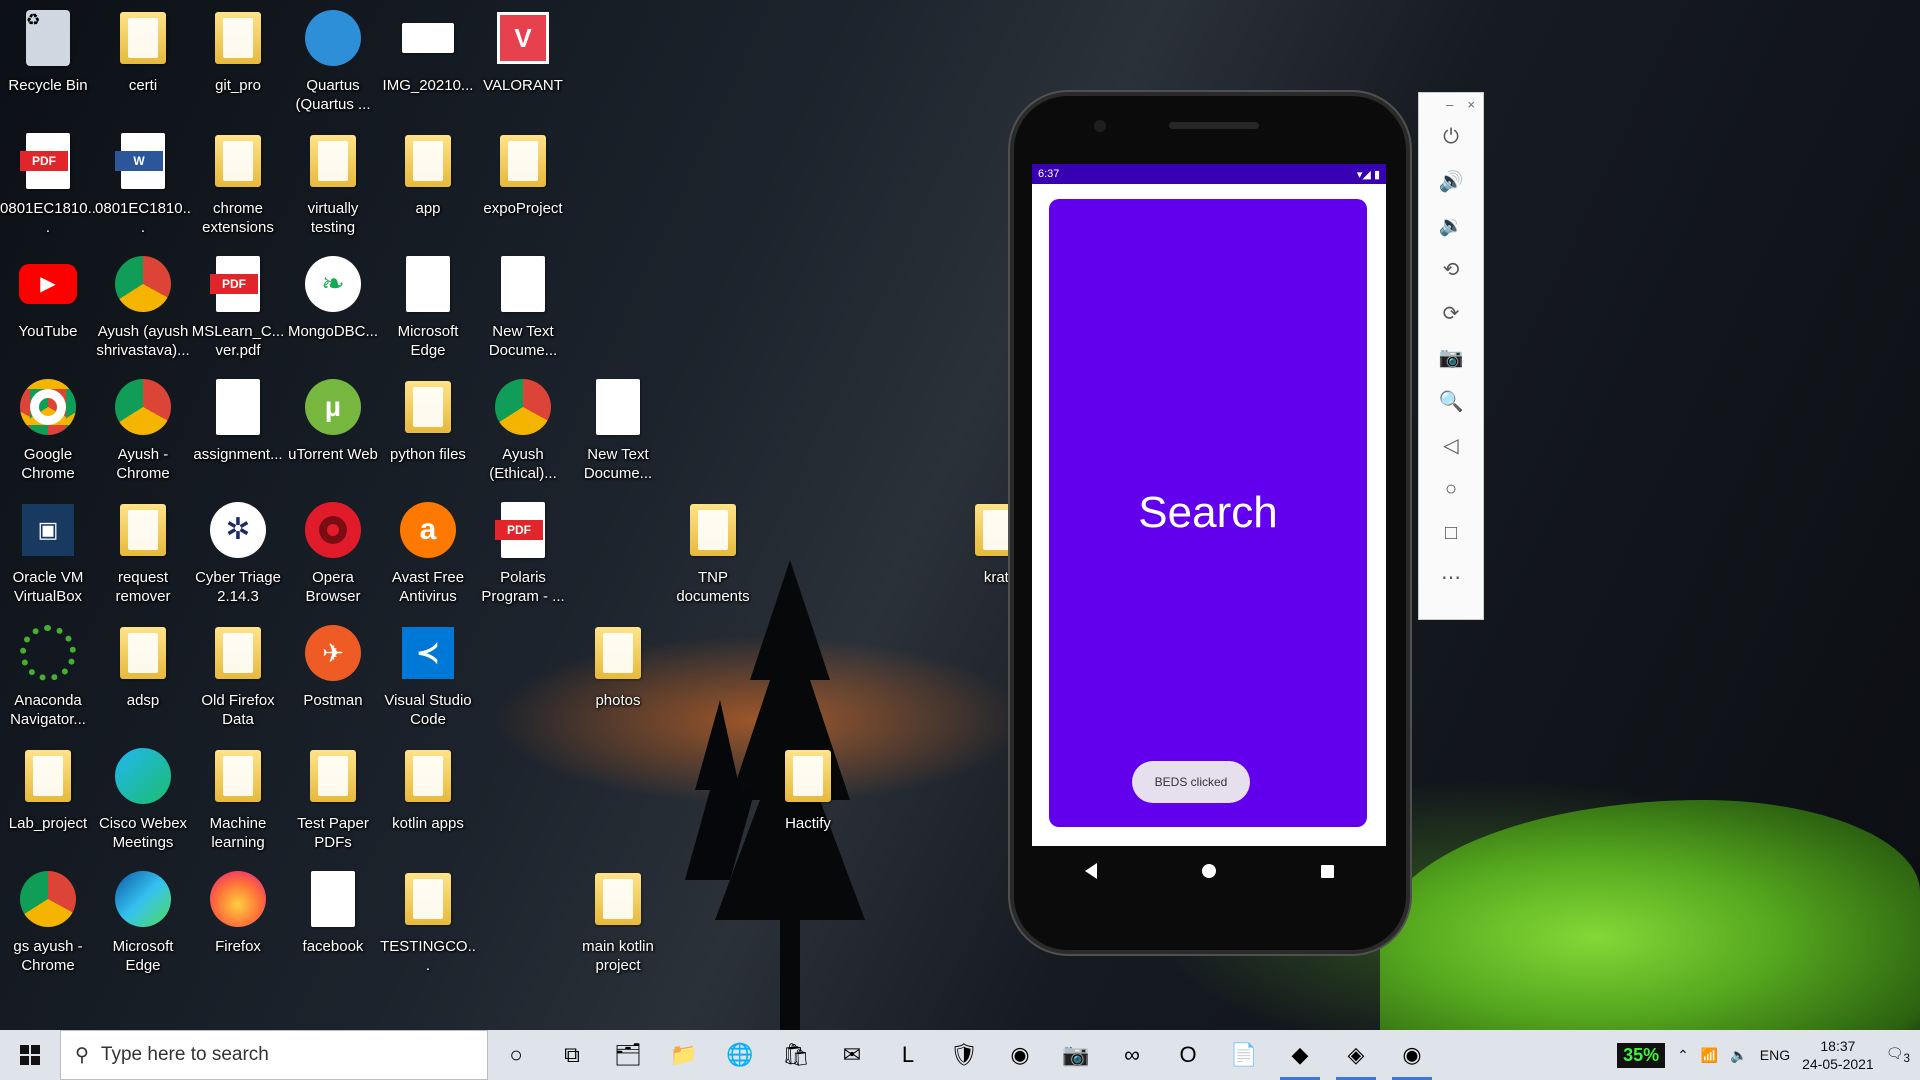  I want to click on desktop-icon: ▶ YouTube, so click(48, 297).